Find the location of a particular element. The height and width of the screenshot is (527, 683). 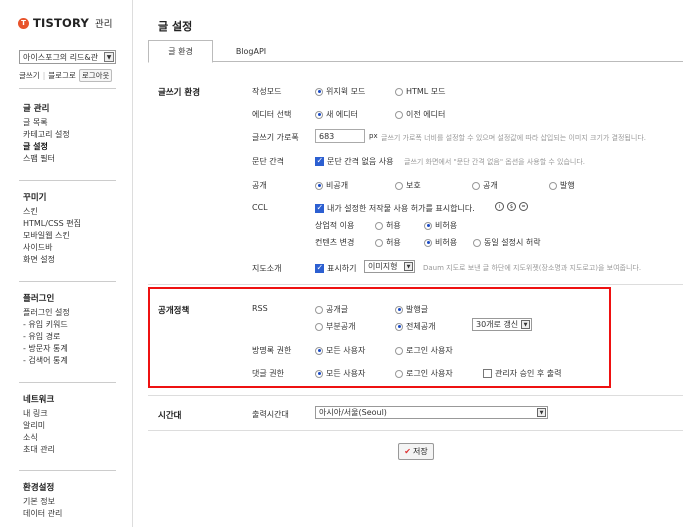

menu-item-visitors: - 방문자 통계 is located at coordinates (46, 349).